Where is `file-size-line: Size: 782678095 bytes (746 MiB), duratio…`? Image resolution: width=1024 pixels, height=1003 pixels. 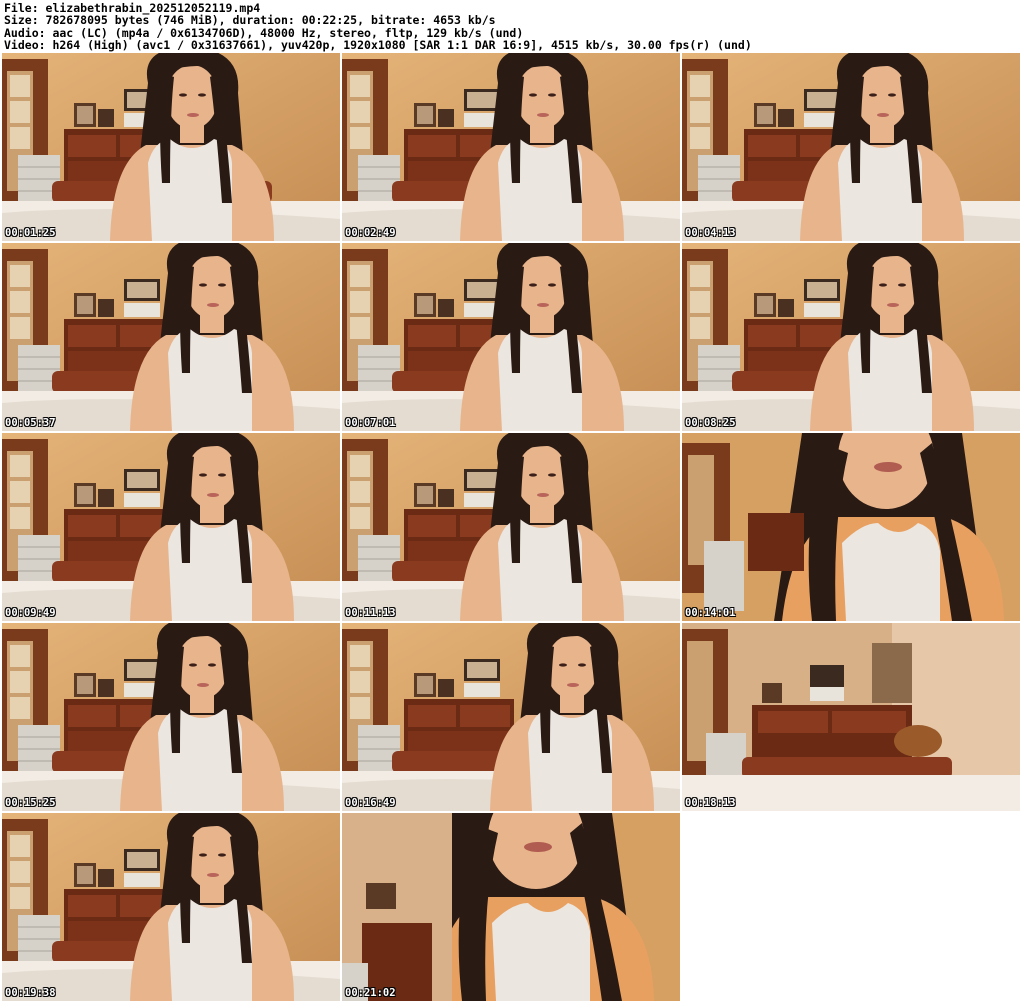 file-size-line: Size: 782678095 bytes (746 MiB), duratio… is located at coordinates (250, 20).